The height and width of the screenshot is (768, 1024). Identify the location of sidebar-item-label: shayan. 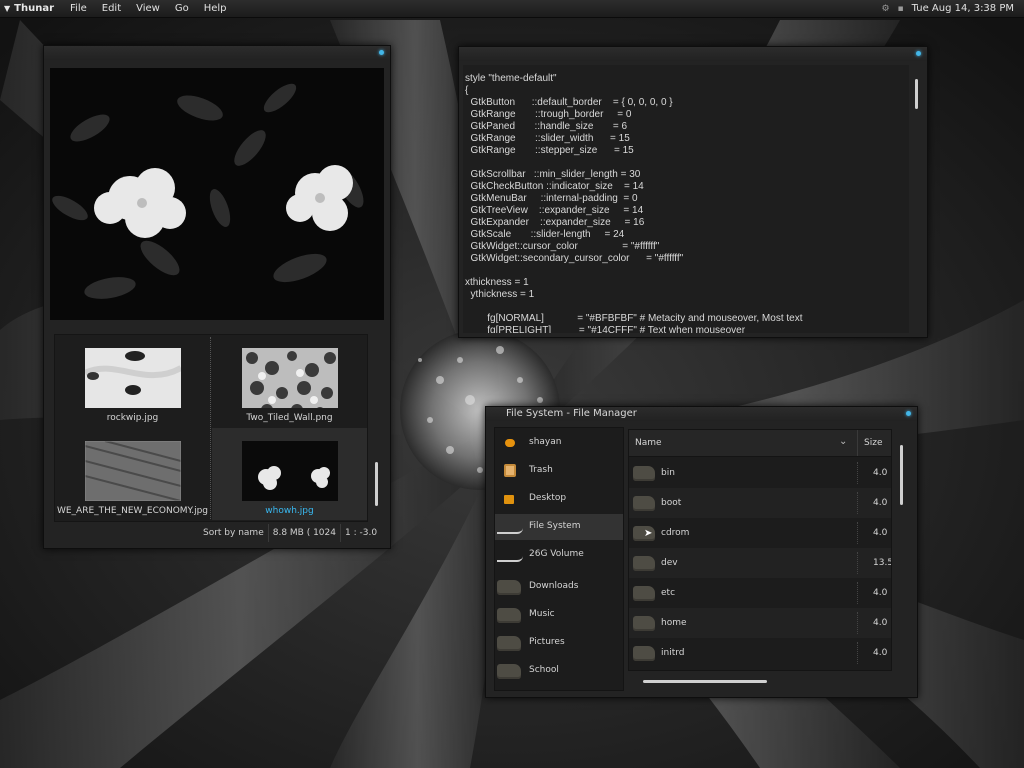
(545, 442).